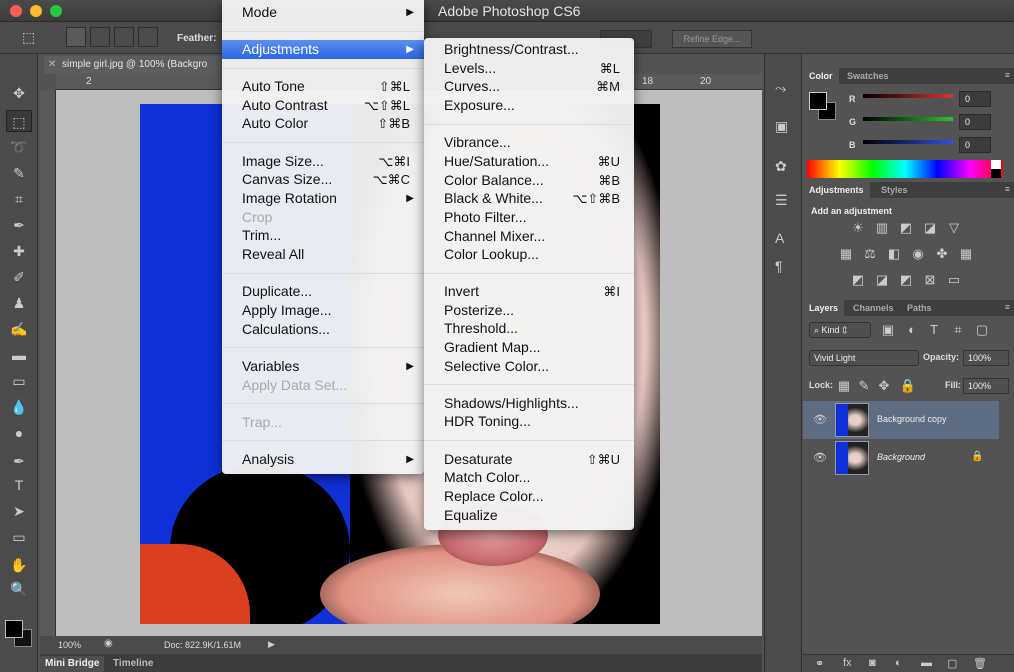 This screenshot has height=672, width=1014. Describe the element at coordinates (780, 88) in the screenshot. I see `history-icon: ⤳` at that location.